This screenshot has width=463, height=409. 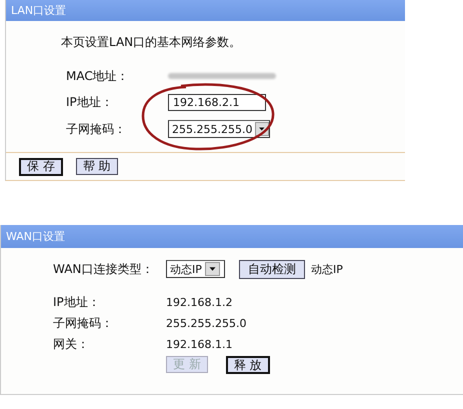 What do you see at coordinates (151, 42) in the screenshot?
I see `description-text: 本页设置LAN口的基本网络参数。` at bounding box center [151, 42].